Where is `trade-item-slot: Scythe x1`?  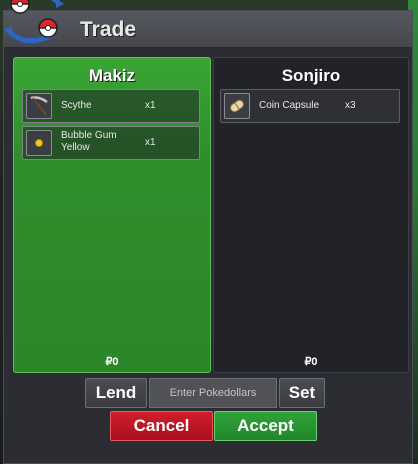 trade-item-slot: Scythe x1 is located at coordinates (111, 106).